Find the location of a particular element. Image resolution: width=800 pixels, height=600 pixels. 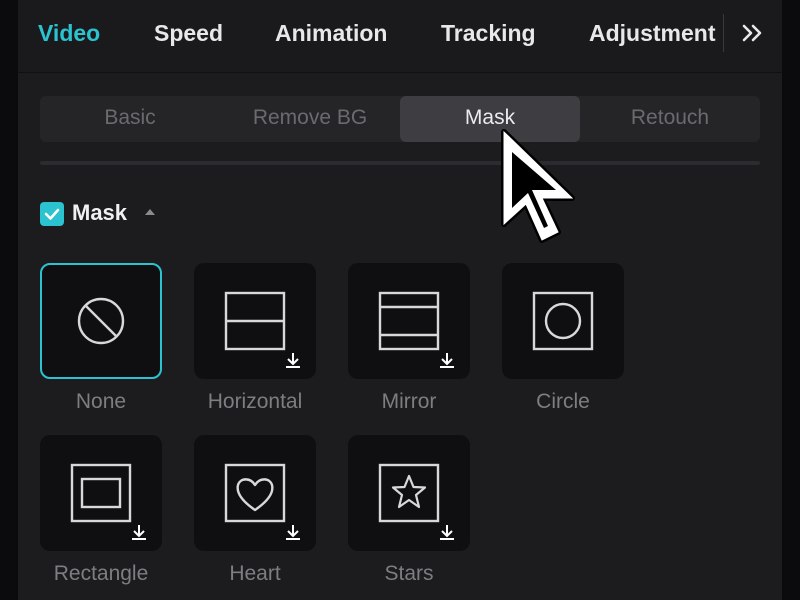

mask-label-stars: Stars is located at coordinates (409, 573).